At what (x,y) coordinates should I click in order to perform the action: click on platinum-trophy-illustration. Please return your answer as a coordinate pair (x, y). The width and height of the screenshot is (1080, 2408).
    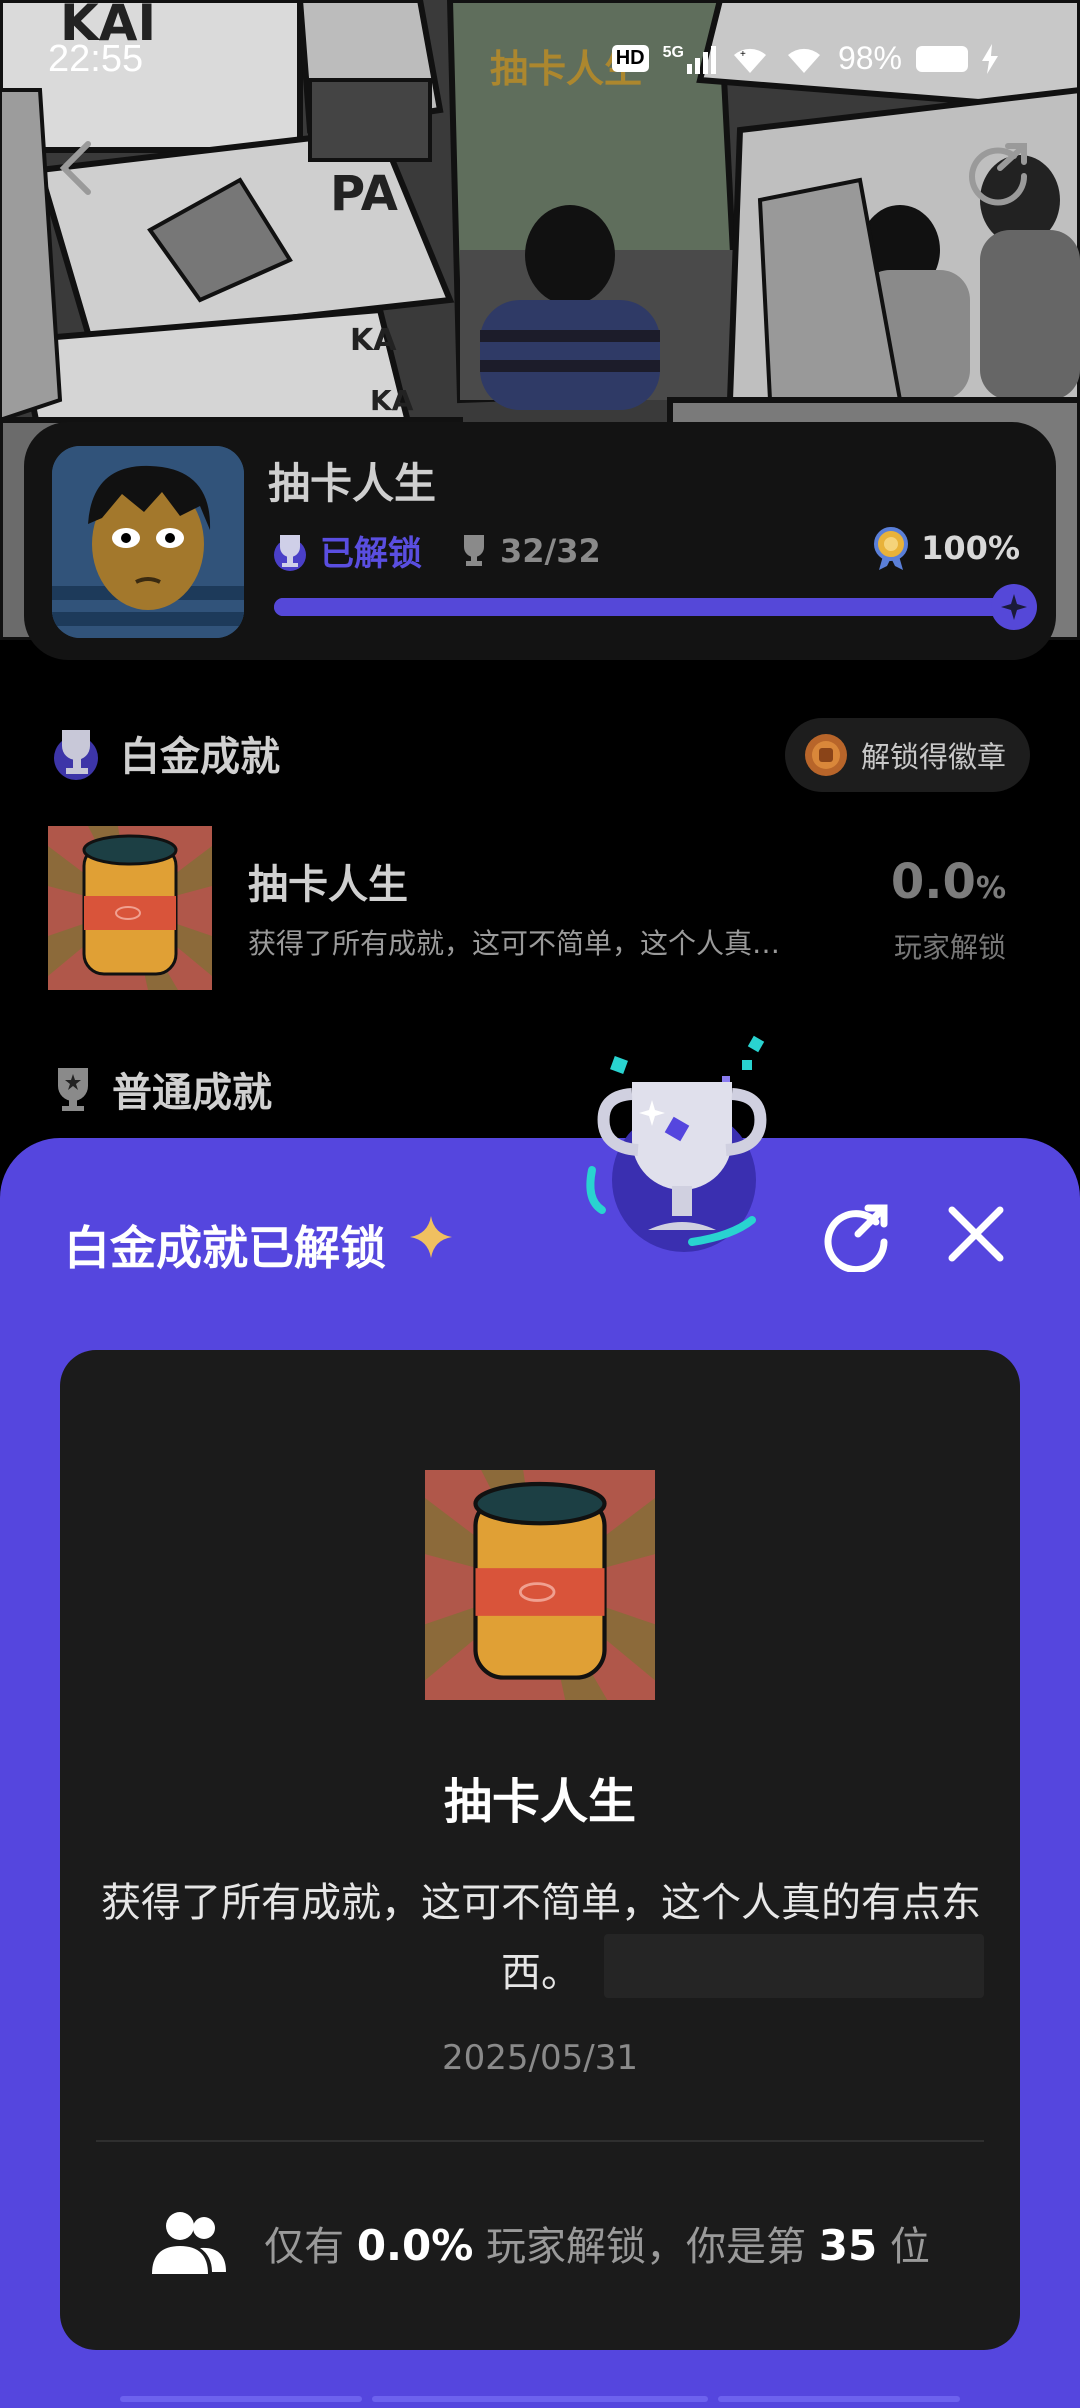
    Looking at the image, I should click on (676, 1143).